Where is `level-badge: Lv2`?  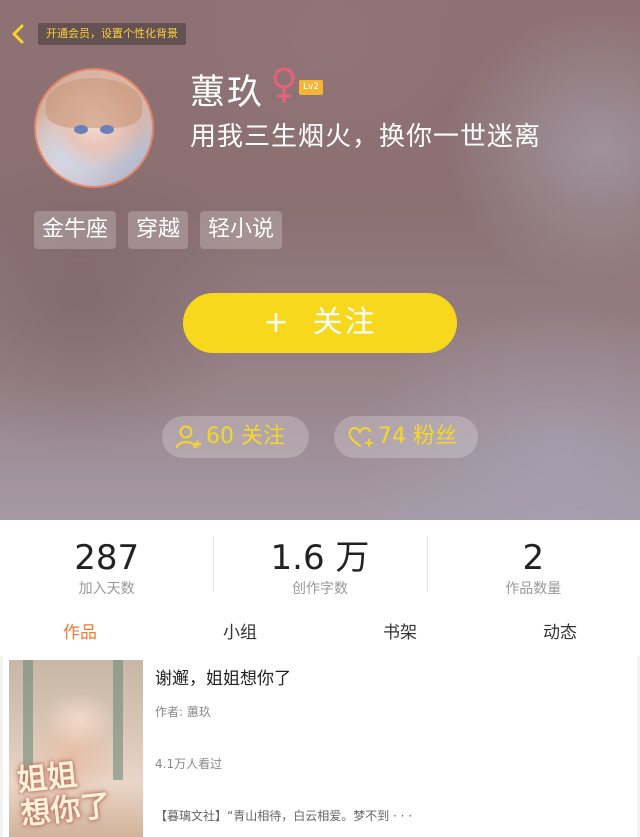 level-badge: Lv2 is located at coordinates (311, 87).